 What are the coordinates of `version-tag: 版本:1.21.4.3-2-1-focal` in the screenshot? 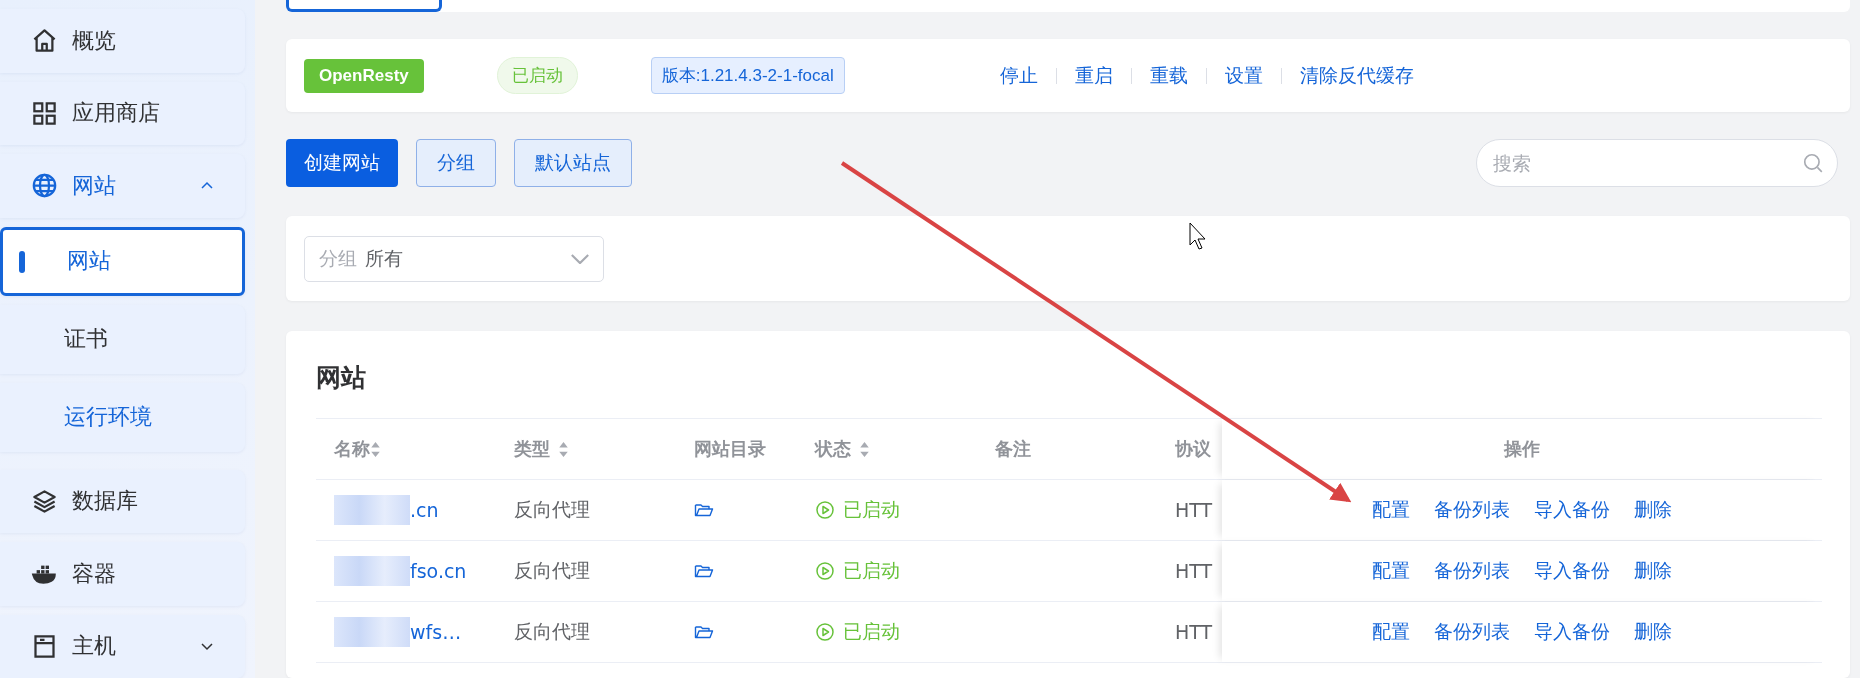 It's located at (747, 75).